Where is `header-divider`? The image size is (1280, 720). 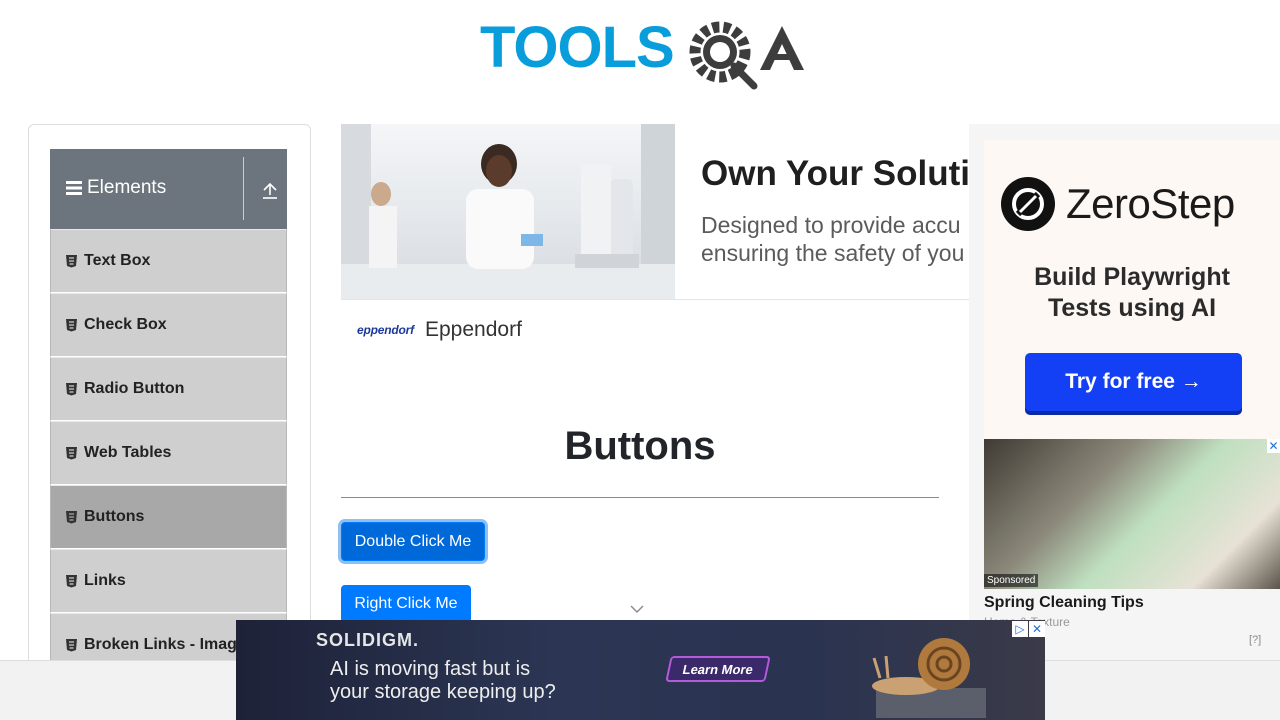 header-divider is located at coordinates (243, 188).